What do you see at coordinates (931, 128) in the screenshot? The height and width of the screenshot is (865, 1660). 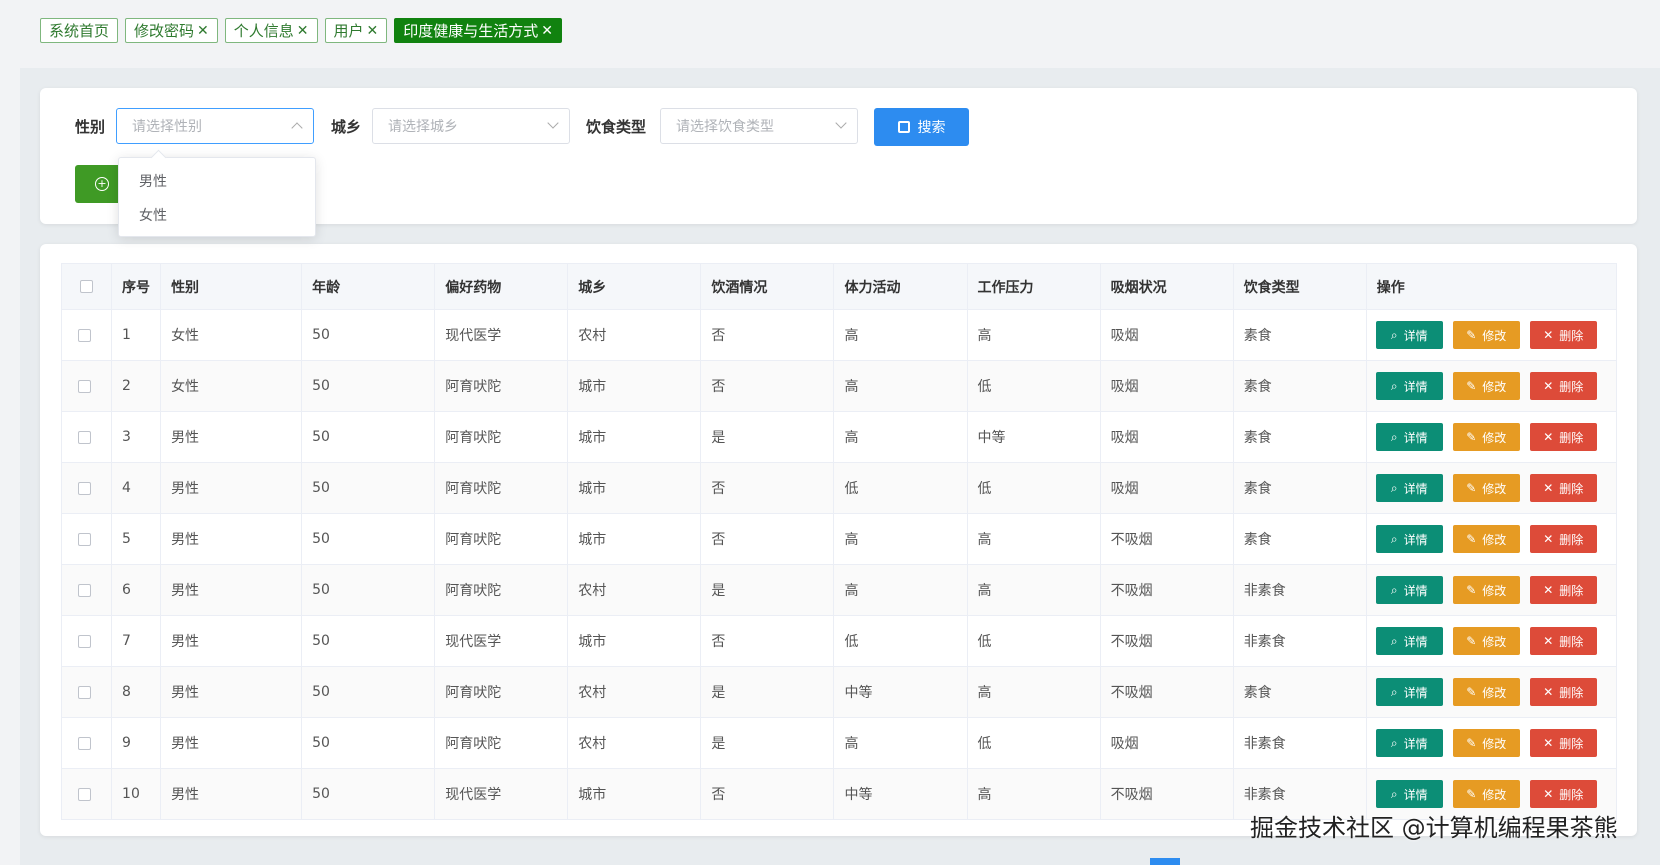 I see `search-button-label: 搜索` at bounding box center [931, 128].